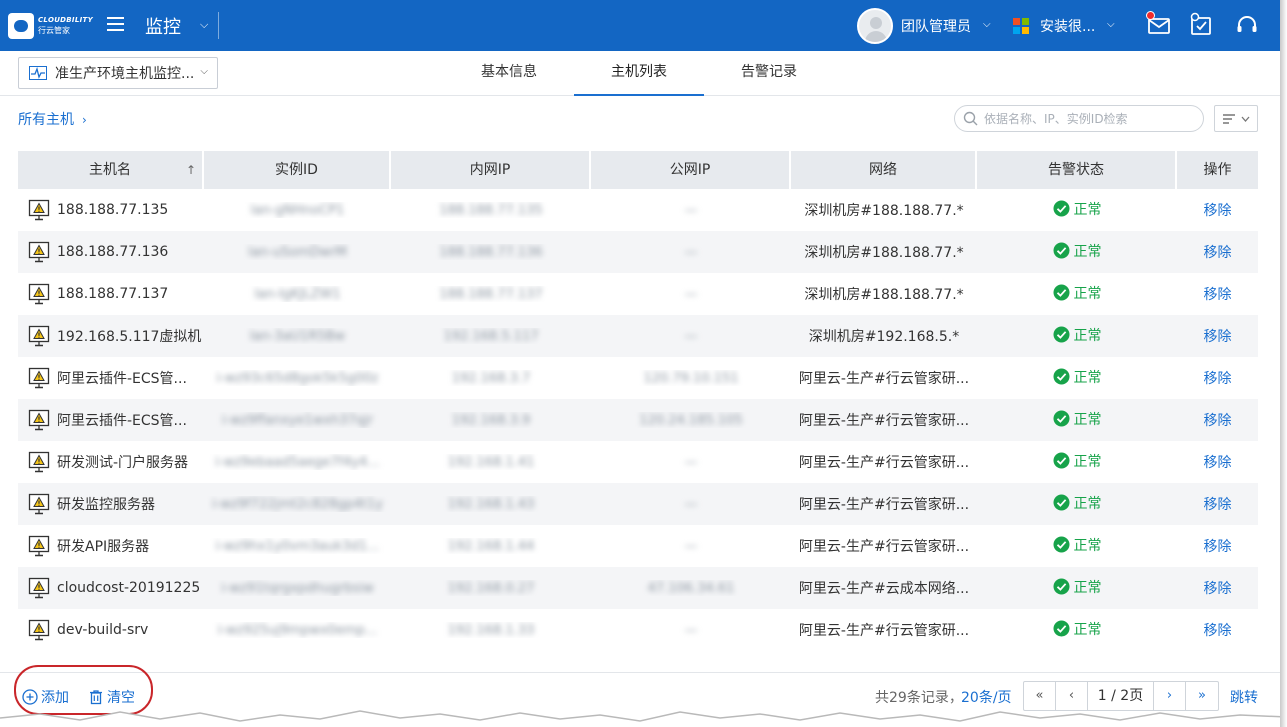 The width and height of the screenshot is (1287, 727). Describe the element at coordinates (128, 588) in the screenshot. I see `hostname-text: cloudcost-20191225` at that location.